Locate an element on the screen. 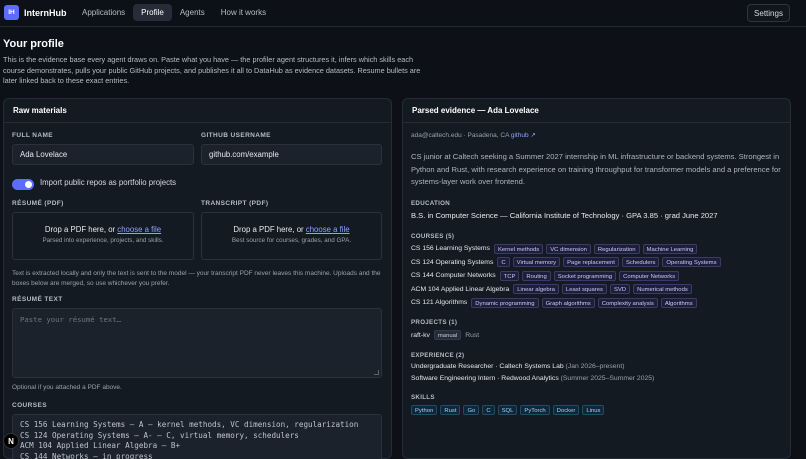 The width and height of the screenshot is (806, 459). github-username-field: github.com/example is located at coordinates (291, 154).